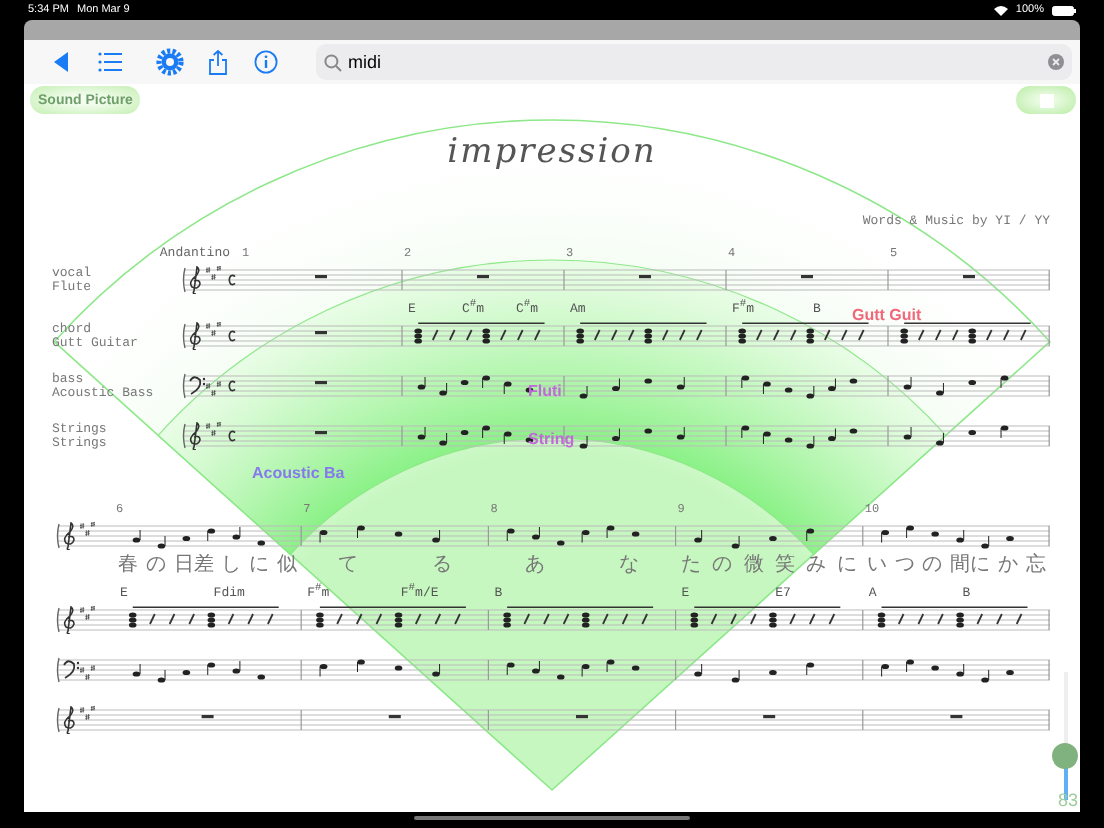  I want to click on track-label: String, so click(551, 439).